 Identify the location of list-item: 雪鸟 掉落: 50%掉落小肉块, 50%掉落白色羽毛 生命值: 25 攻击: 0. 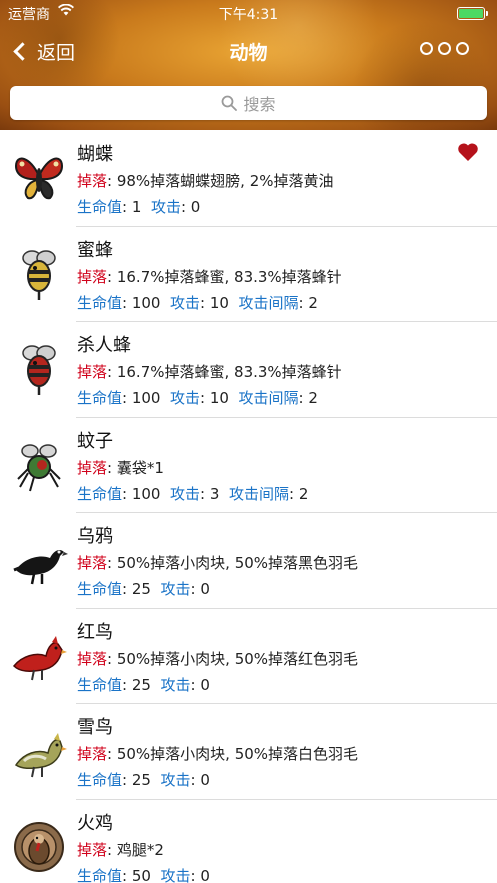
(248, 751).